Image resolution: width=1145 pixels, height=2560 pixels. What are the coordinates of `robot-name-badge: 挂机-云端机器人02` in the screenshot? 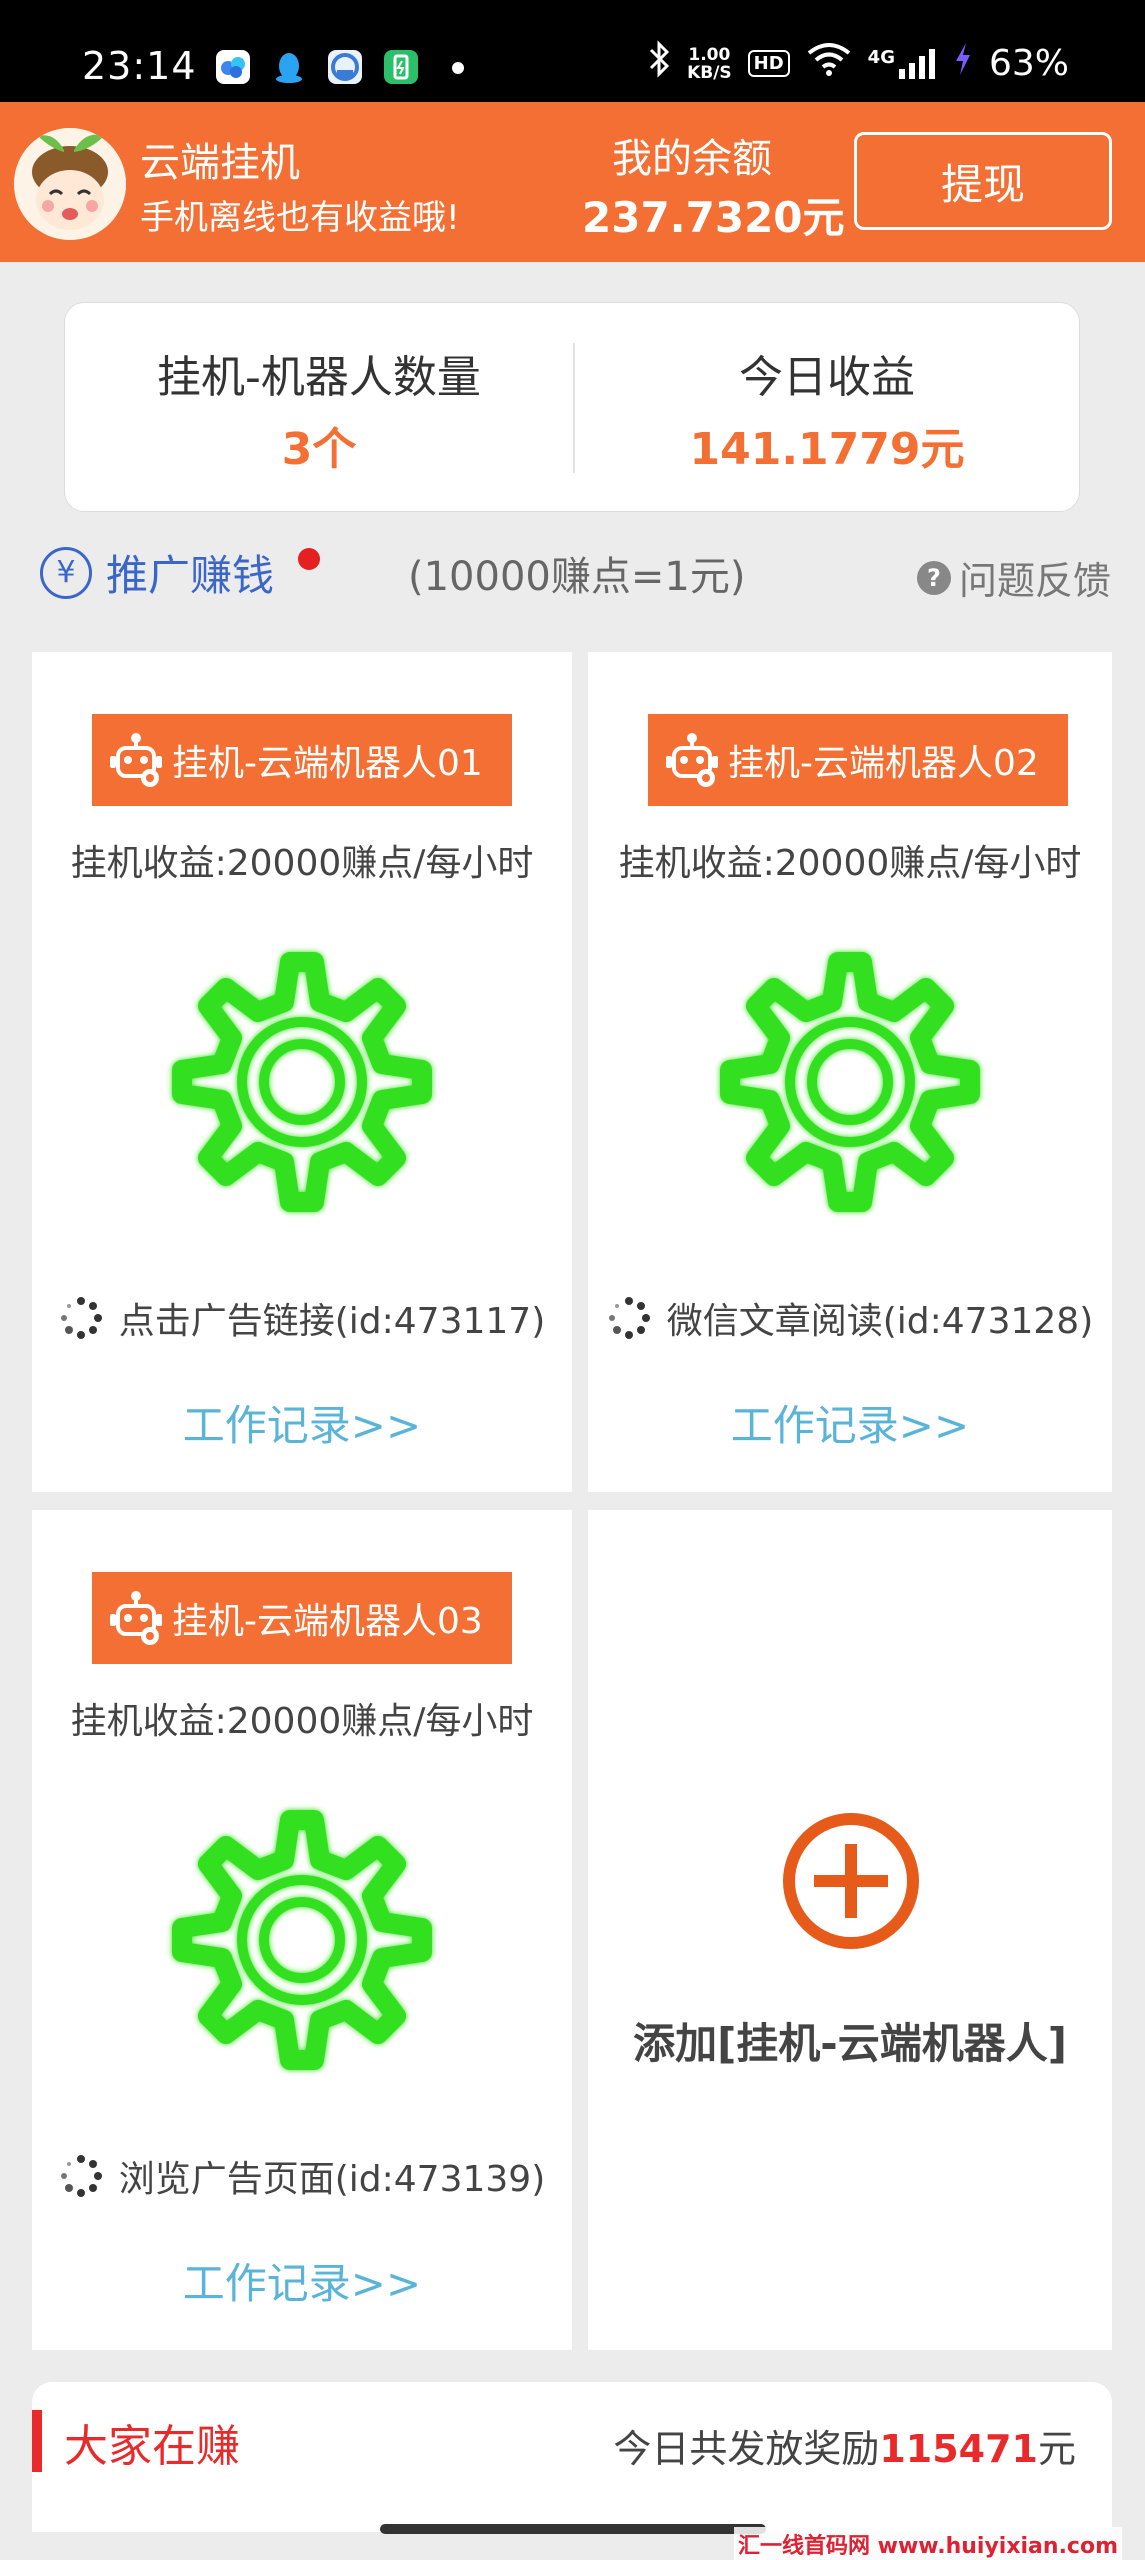 It's located at (858, 760).